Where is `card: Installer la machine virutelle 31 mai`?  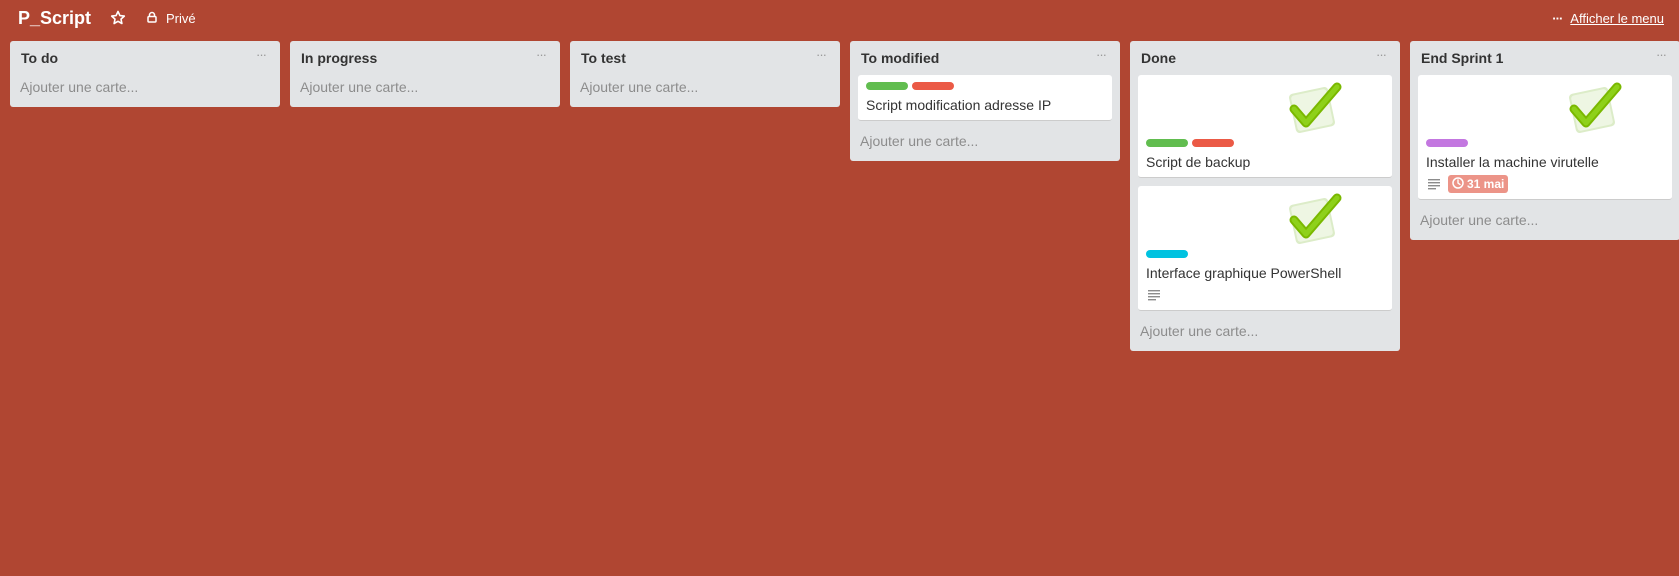
card: Installer la machine virutelle 31 mai is located at coordinates (1545, 137).